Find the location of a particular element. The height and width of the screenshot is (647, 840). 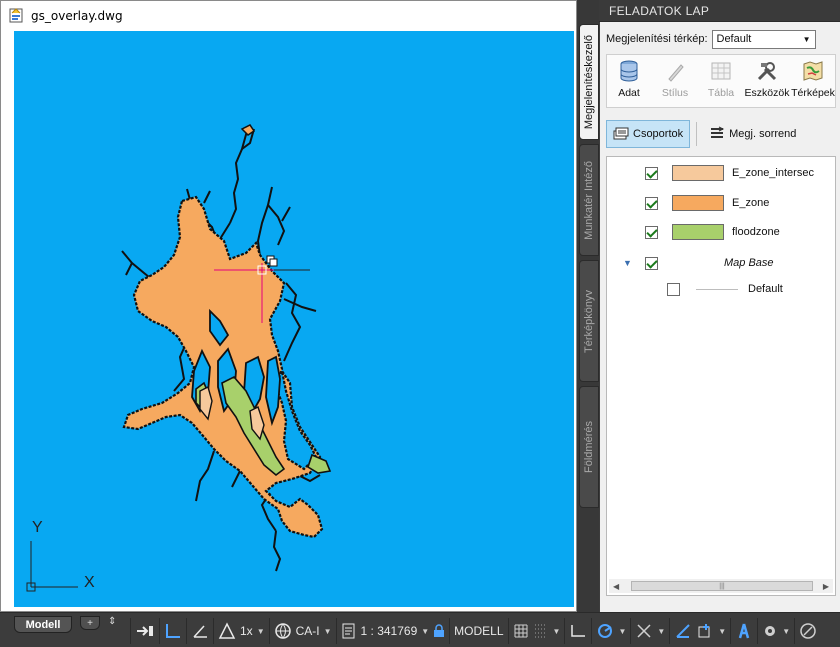

palette-title-text: FELADATOK LAP is located at coordinates (659, 10).